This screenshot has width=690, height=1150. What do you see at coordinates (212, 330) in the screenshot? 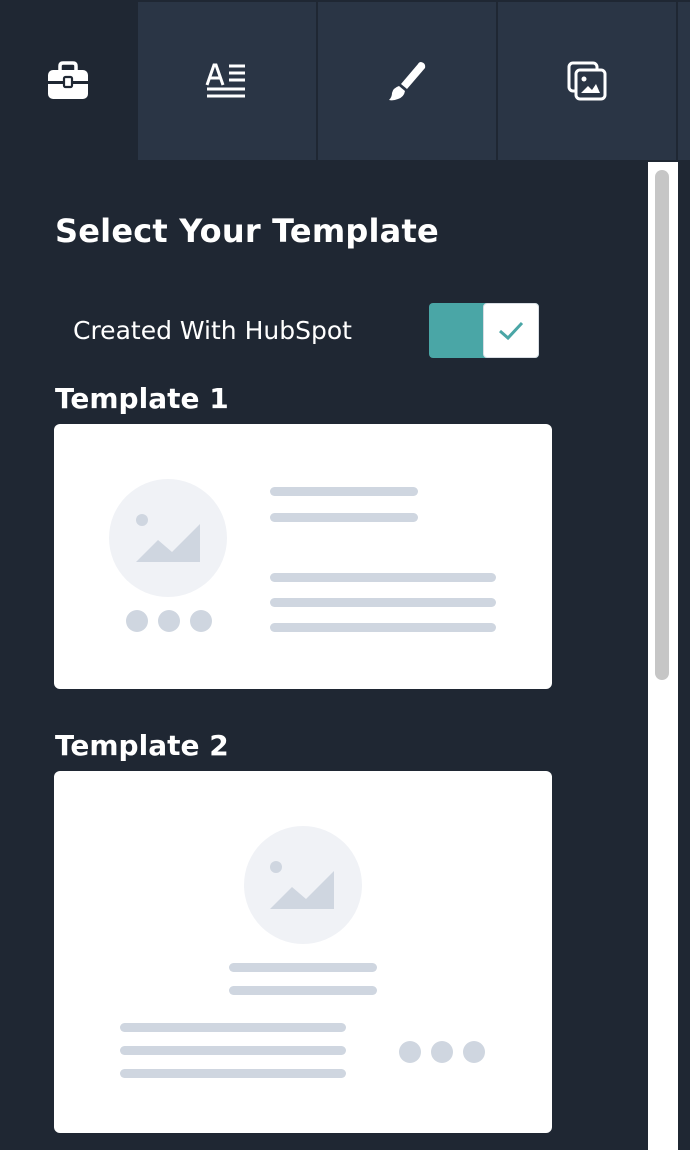
I see `toggle-label: Created With HubSpot` at bounding box center [212, 330].